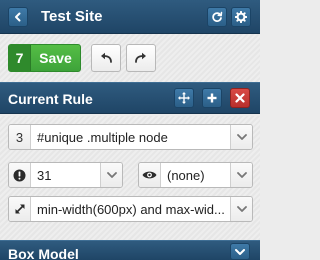  I want to click on back-button, so click(18, 17).